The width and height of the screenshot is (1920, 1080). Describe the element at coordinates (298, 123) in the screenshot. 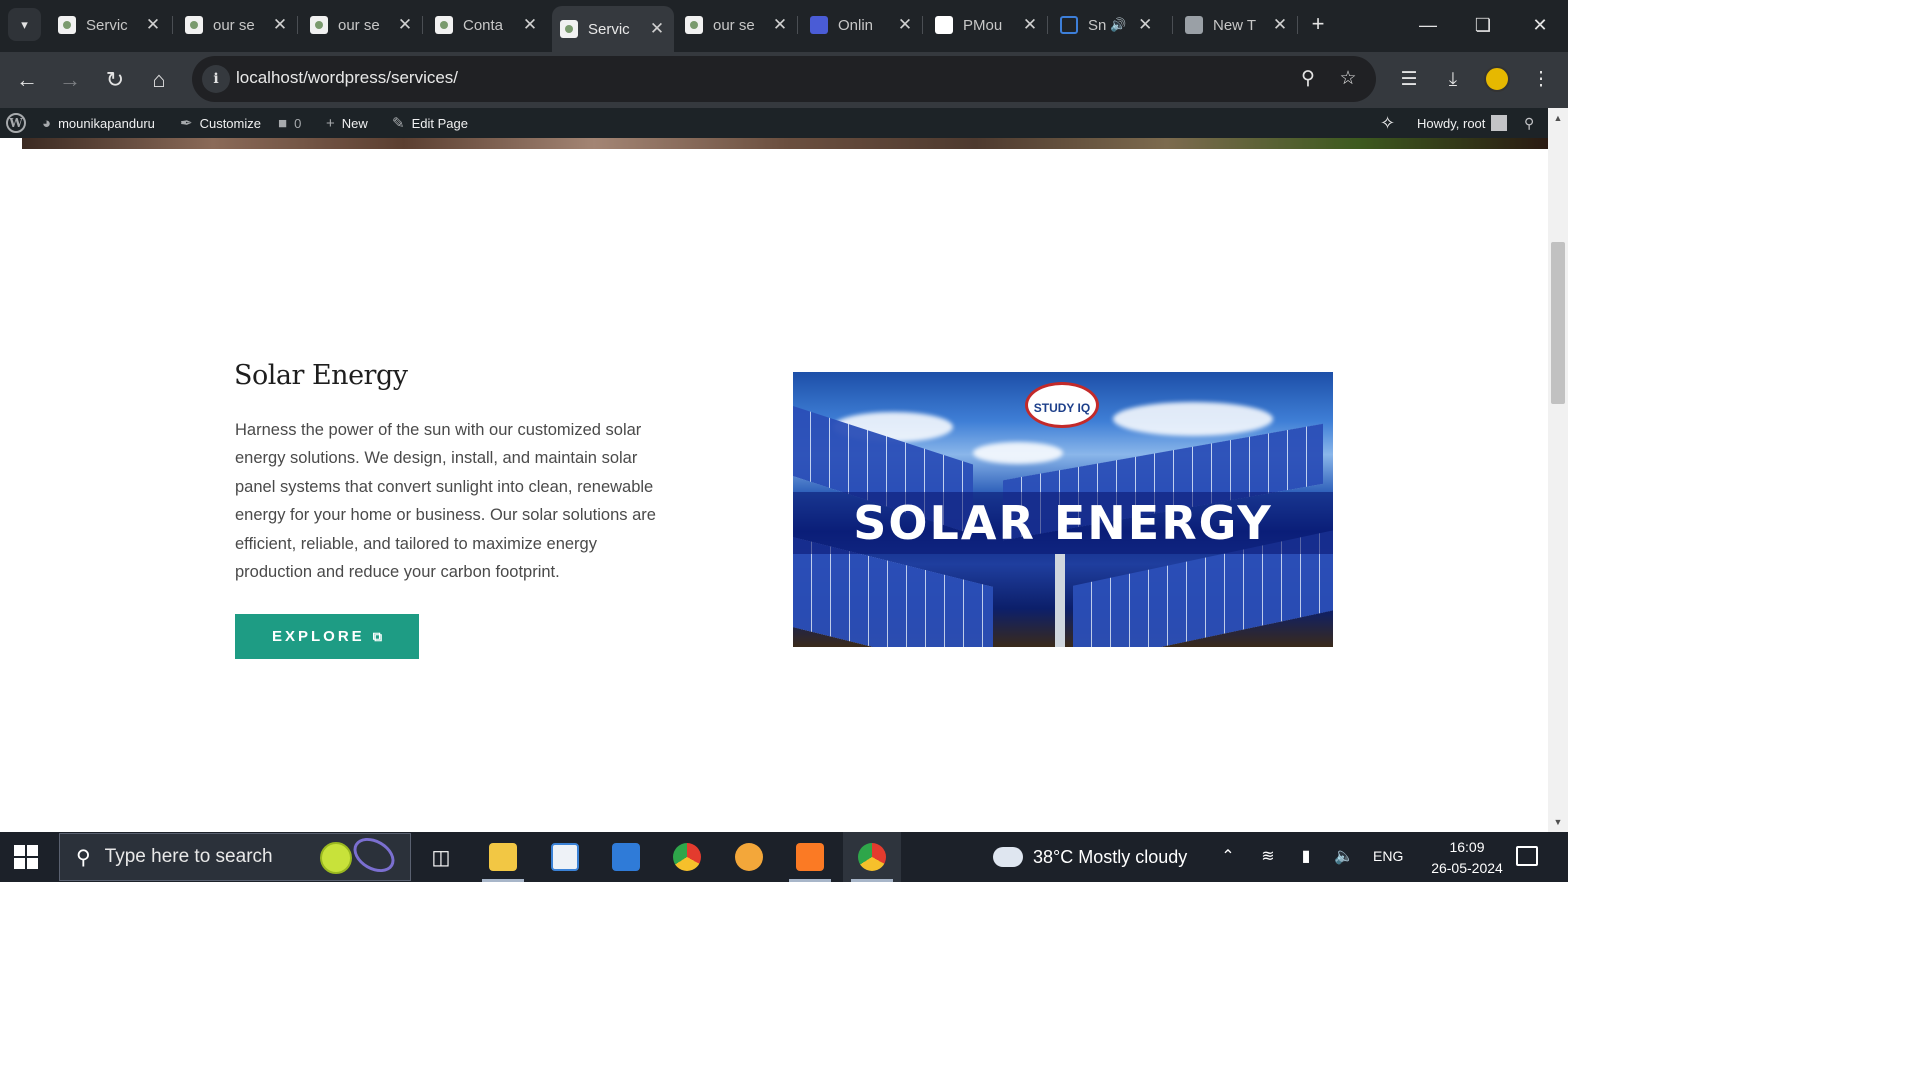

I see `comments-count: 0` at that location.